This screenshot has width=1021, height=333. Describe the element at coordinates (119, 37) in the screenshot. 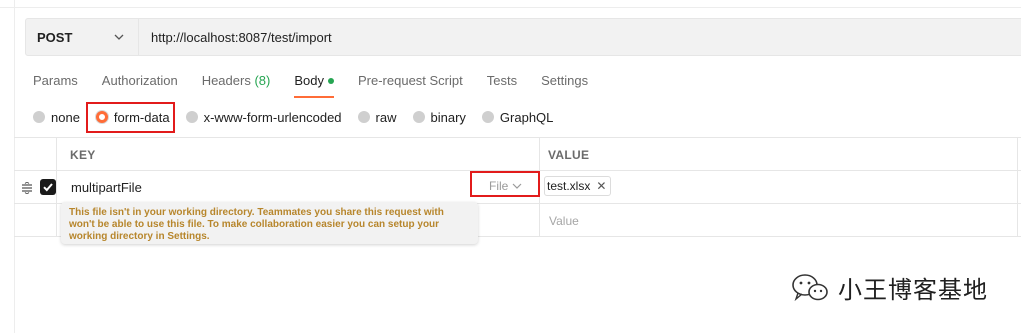

I see `chevron-down-icon` at that location.